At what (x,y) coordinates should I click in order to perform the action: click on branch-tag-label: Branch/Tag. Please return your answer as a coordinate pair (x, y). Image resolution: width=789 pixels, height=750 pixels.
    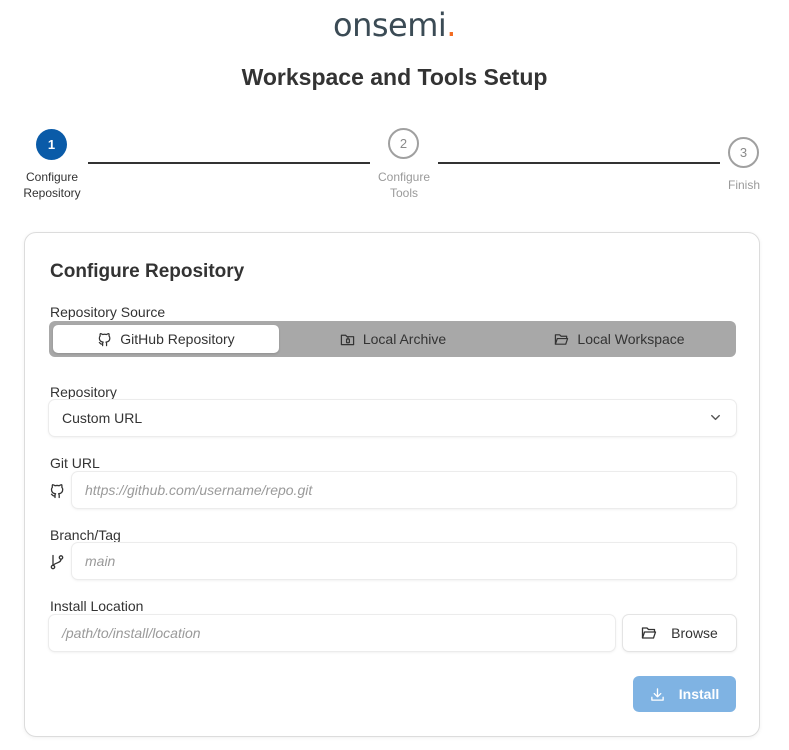
    Looking at the image, I should click on (85, 535).